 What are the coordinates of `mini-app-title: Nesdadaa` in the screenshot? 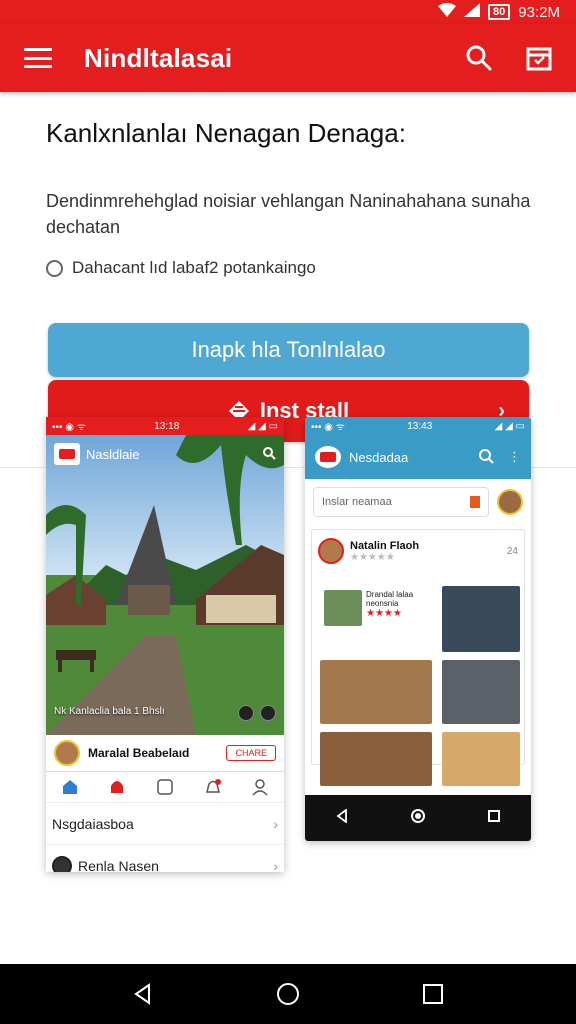 It's located at (379, 457).